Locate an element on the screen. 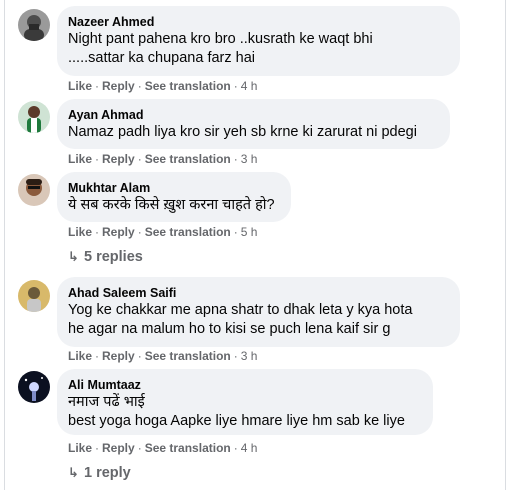  comment-author: Mukhtar Alam is located at coordinates (173, 188).